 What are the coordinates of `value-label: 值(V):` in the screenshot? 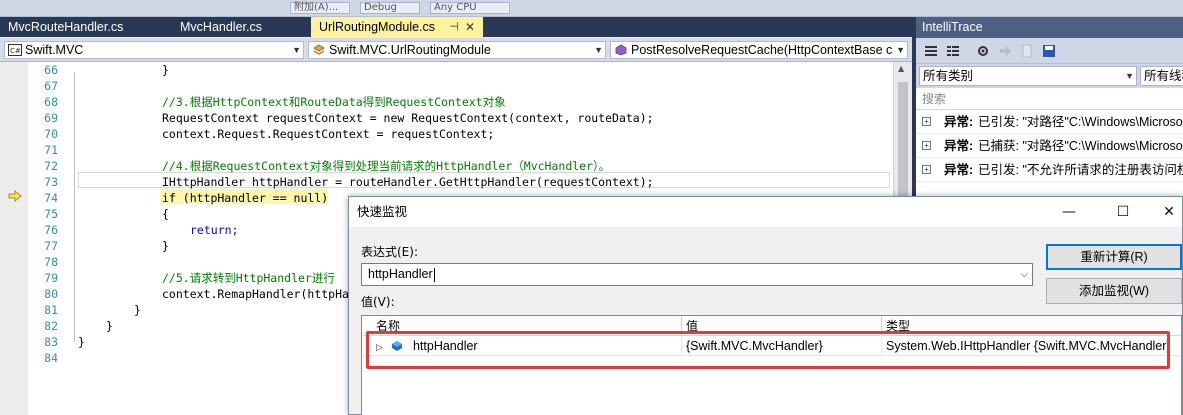 It's located at (378, 302).